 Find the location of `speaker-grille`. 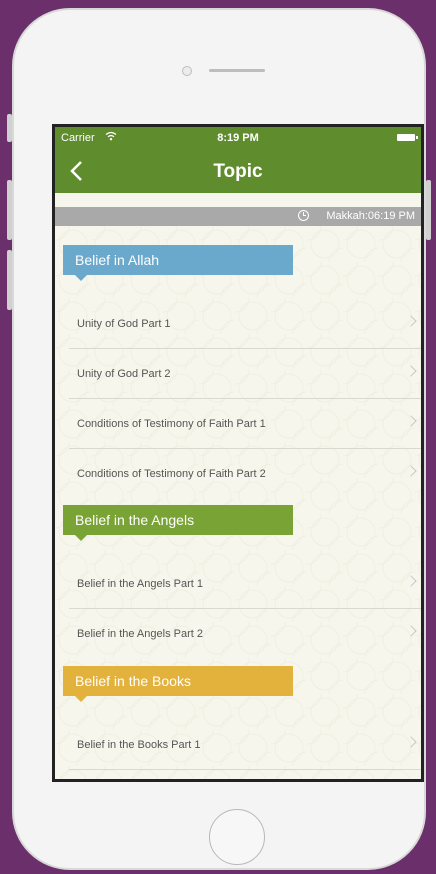

speaker-grille is located at coordinates (237, 70).